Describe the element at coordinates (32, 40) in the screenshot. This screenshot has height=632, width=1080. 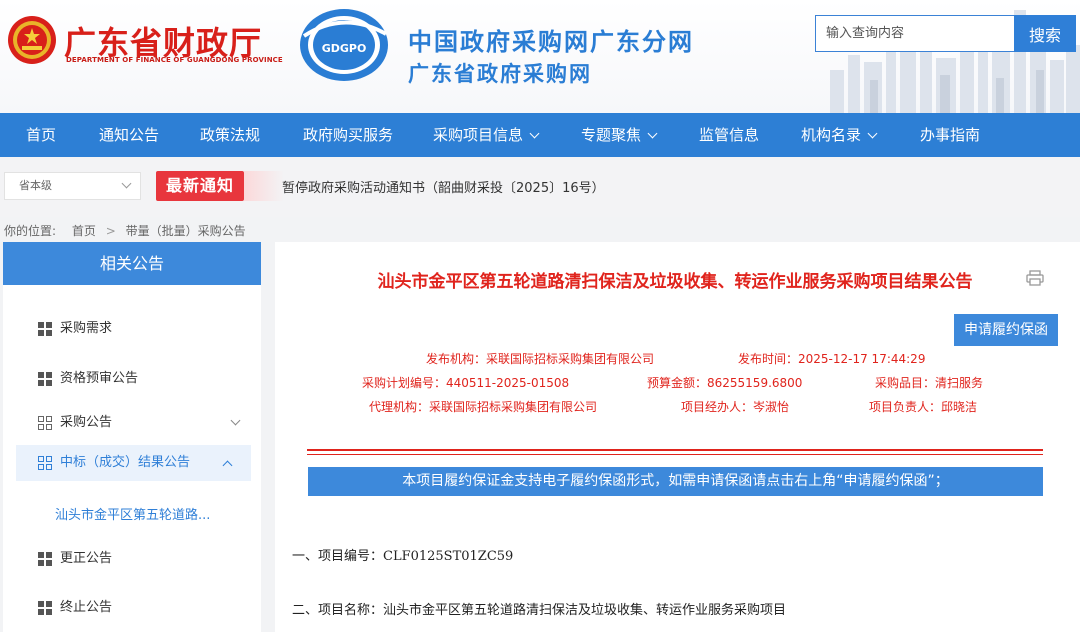
I see `national-emblem-icon` at that location.